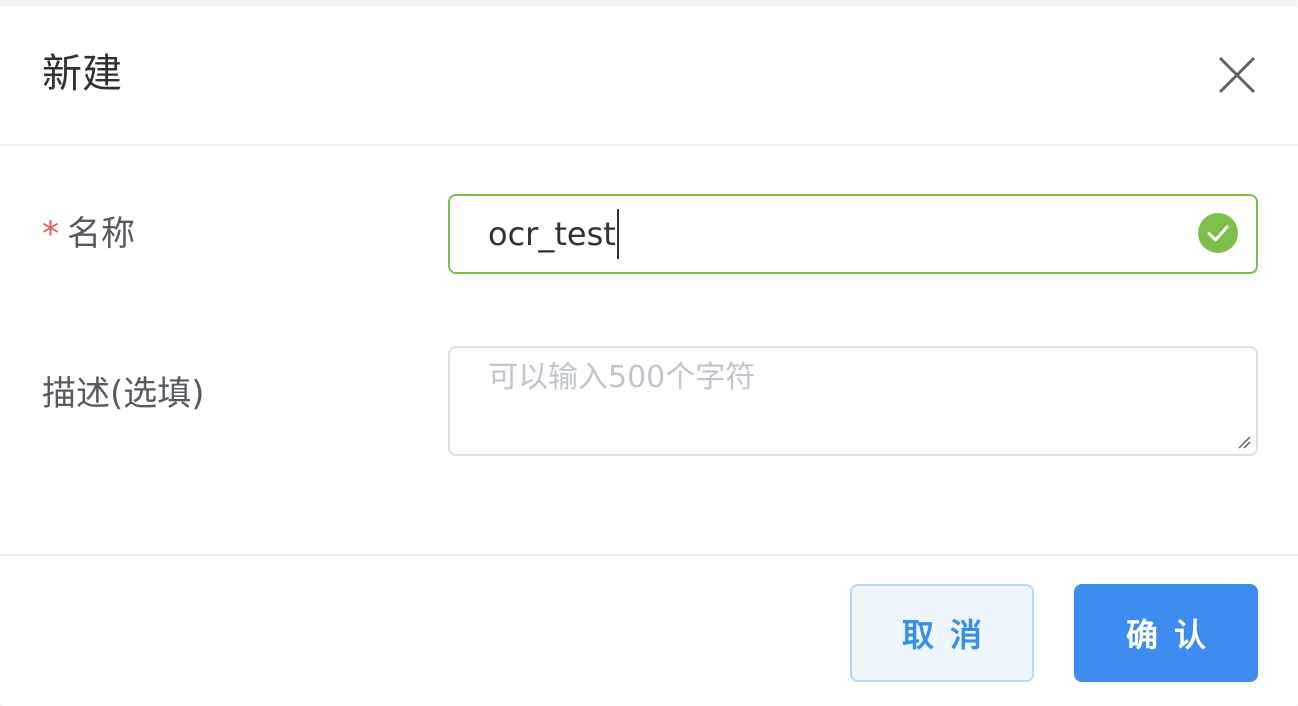 The width and height of the screenshot is (1298, 706). Describe the element at coordinates (622, 377) in the screenshot. I see `description-placeholder: 可以输入500个字符` at that location.